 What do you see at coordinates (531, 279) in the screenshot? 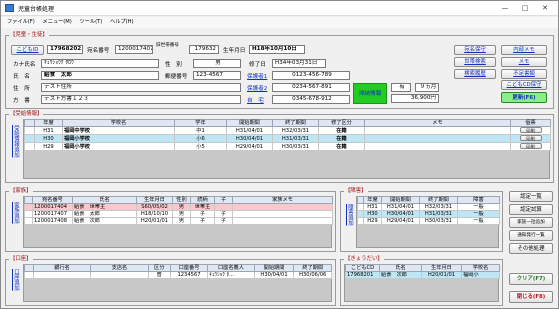
I see `clear-button: クリア(F7)` at bounding box center [531, 279].